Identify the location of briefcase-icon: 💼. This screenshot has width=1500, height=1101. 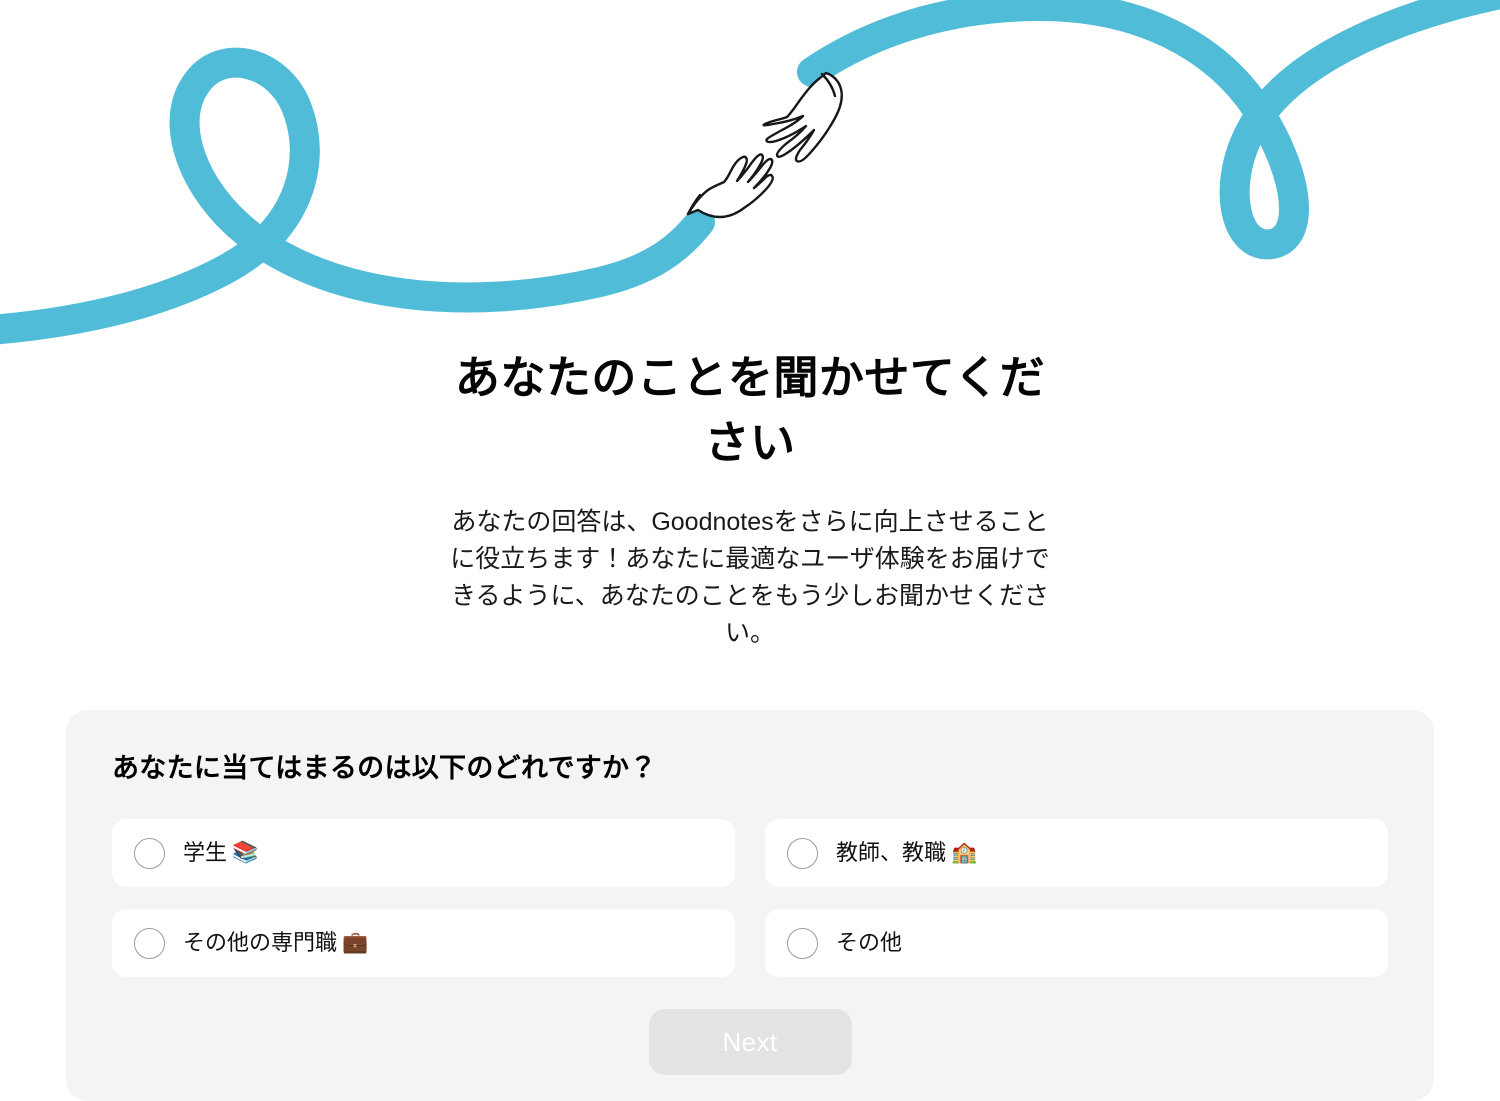
(355, 942).